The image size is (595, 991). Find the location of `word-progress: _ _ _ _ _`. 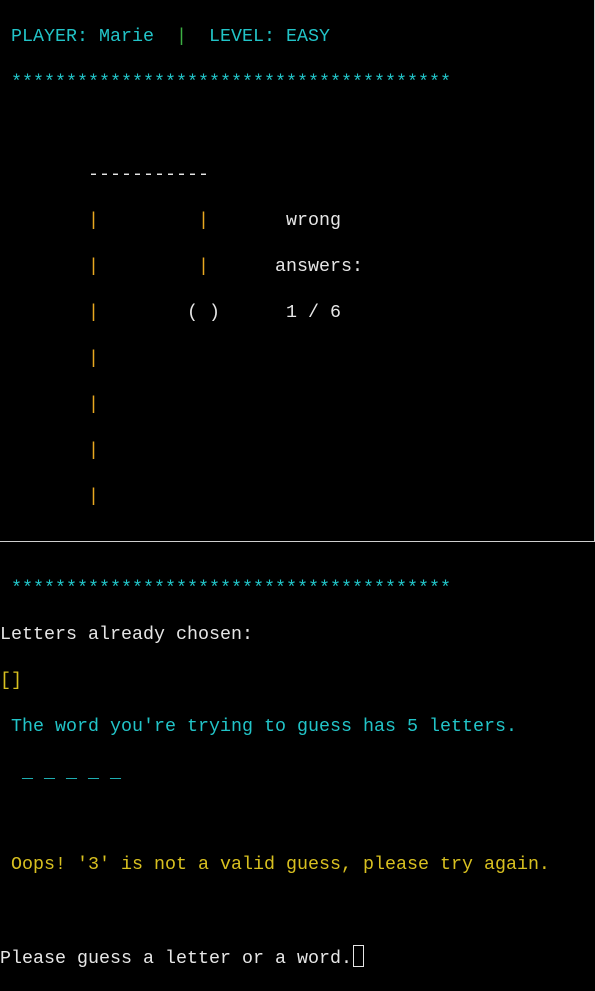

word-progress: _ _ _ _ _ is located at coordinates (71, 772).